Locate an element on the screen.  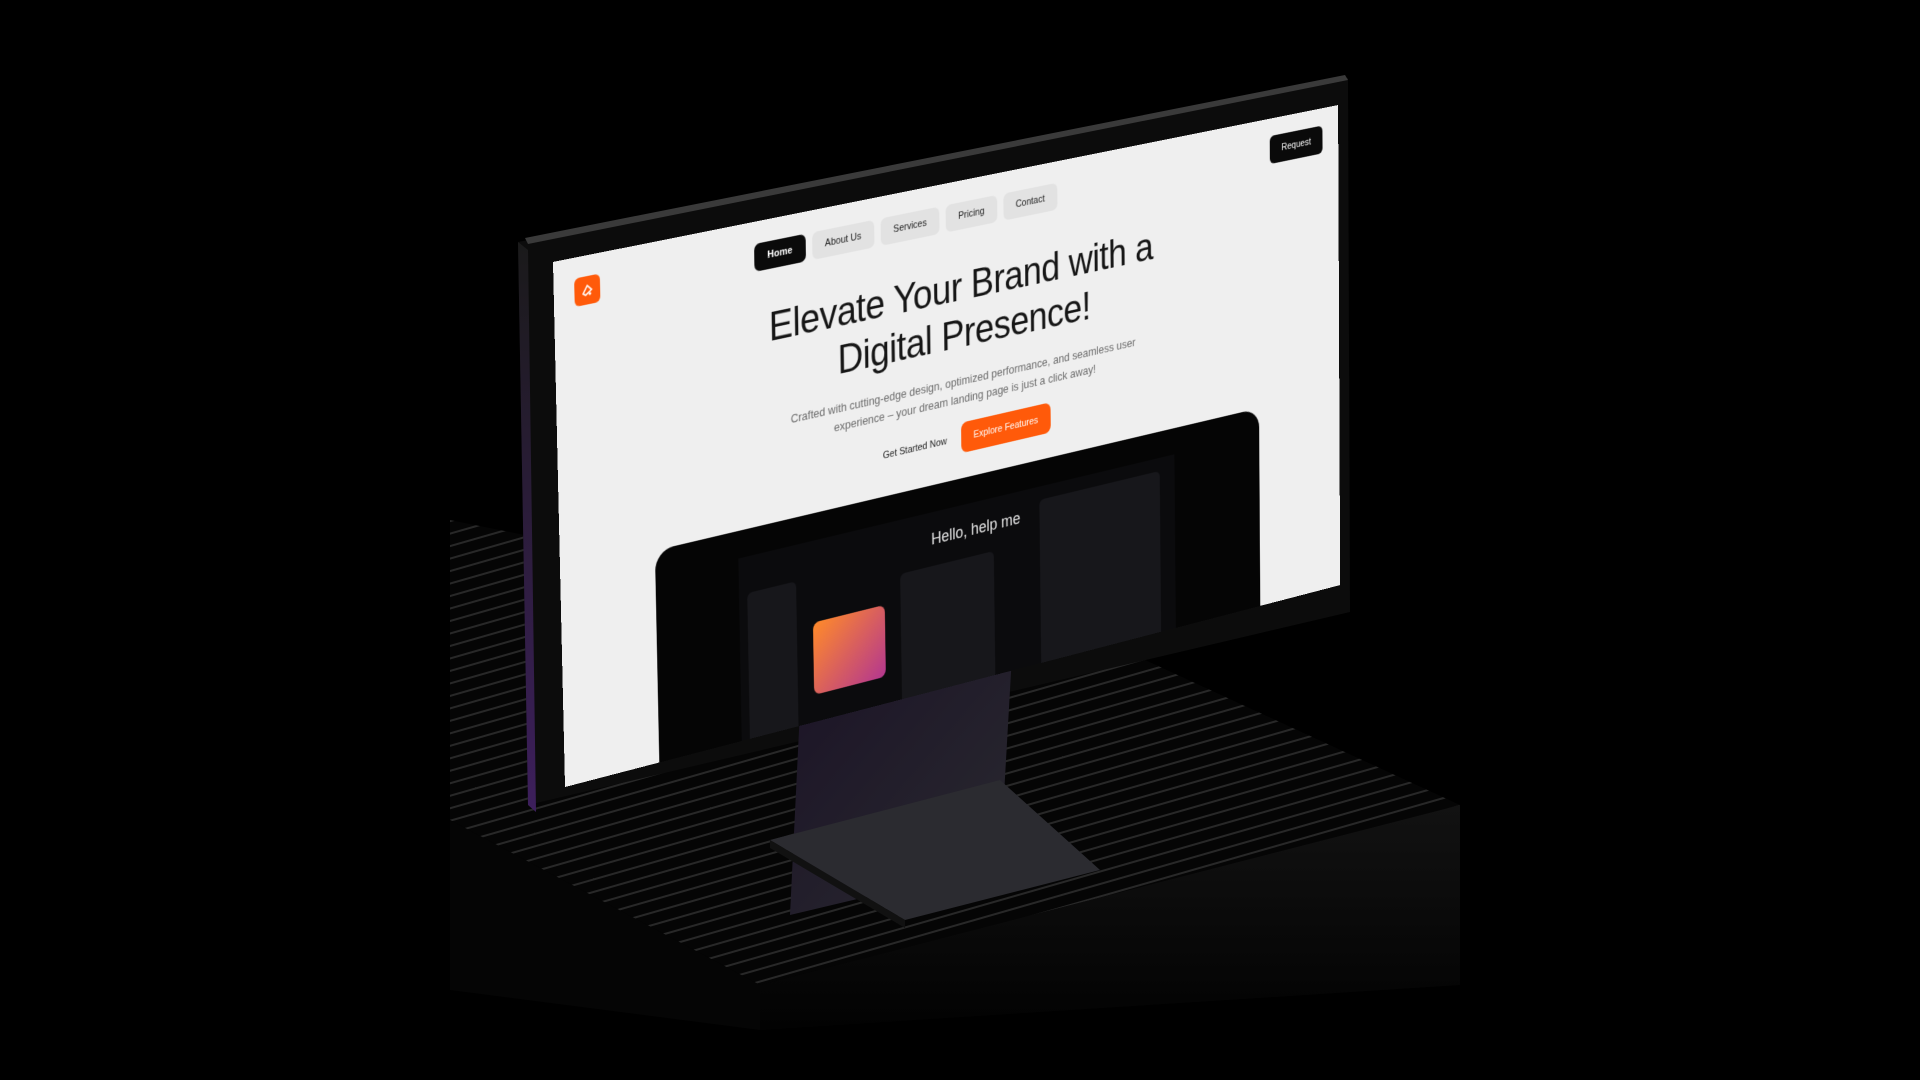
preview-hello-text: Hello, help me is located at coordinates (976, 528).